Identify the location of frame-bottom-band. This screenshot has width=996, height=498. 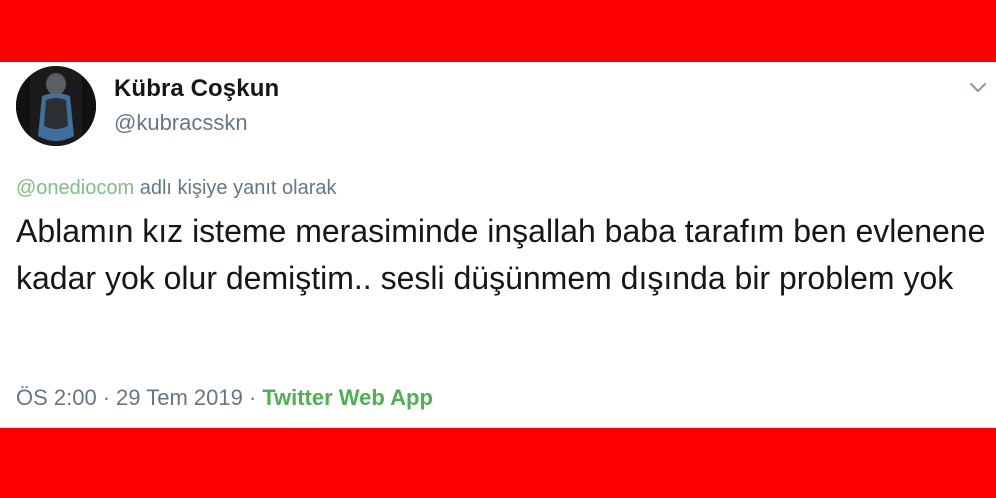
(498, 463).